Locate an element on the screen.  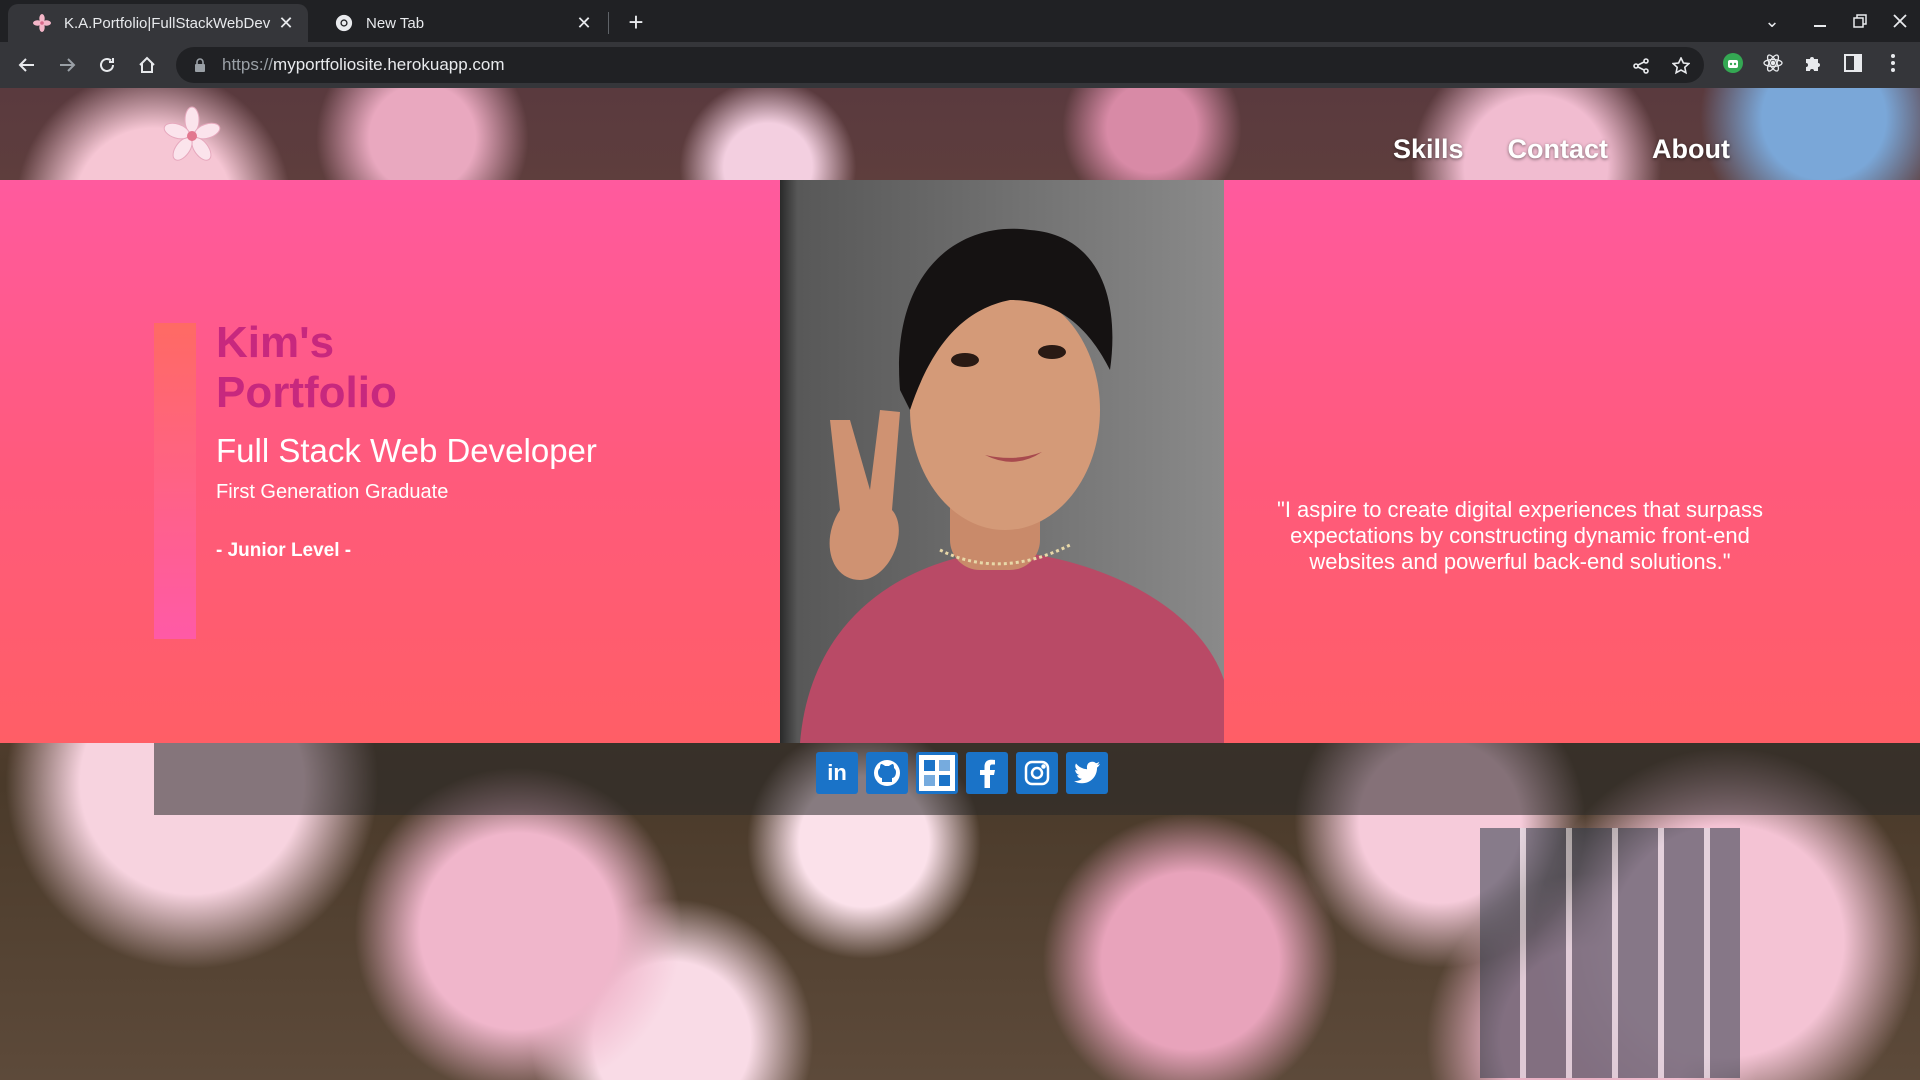
restore-icon is located at coordinates (1860, 21).